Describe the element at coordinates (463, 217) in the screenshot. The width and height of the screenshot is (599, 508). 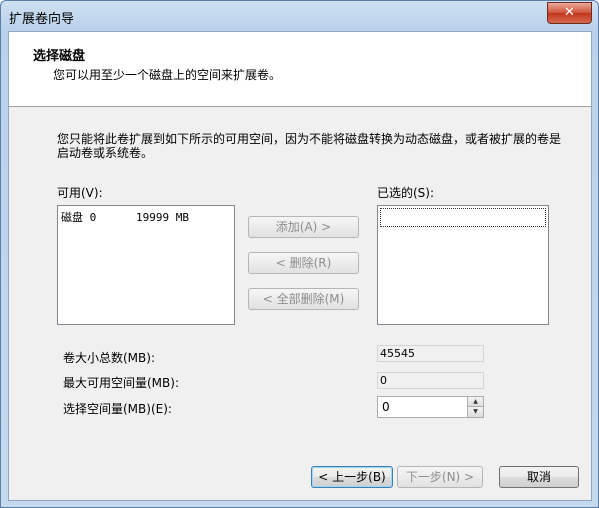
I see `focus-rectangle` at that location.